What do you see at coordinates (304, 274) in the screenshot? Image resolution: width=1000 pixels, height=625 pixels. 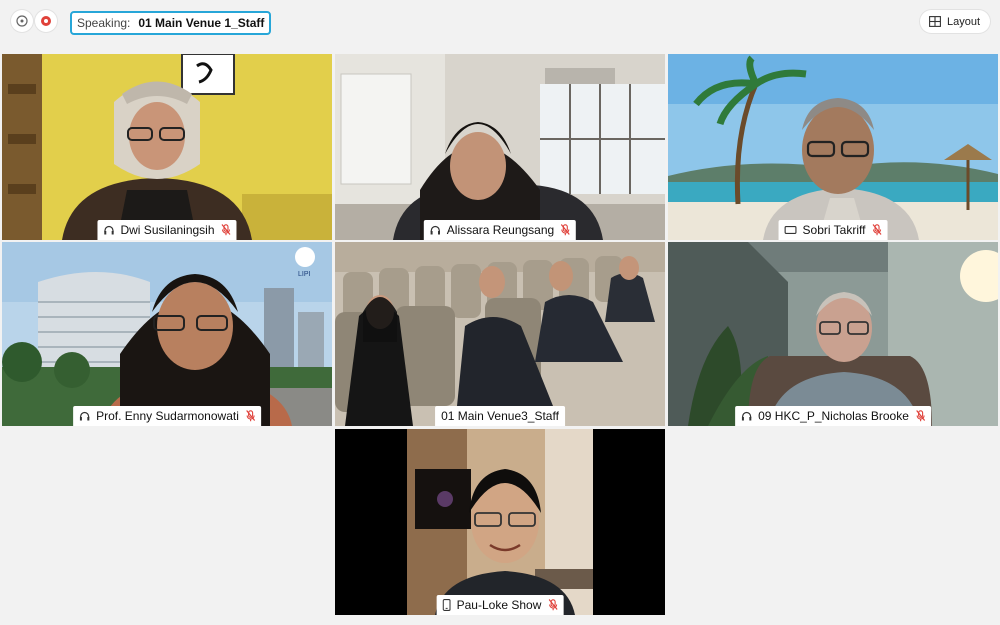 I see `svg-text: LIPI` at bounding box center [304, 274].